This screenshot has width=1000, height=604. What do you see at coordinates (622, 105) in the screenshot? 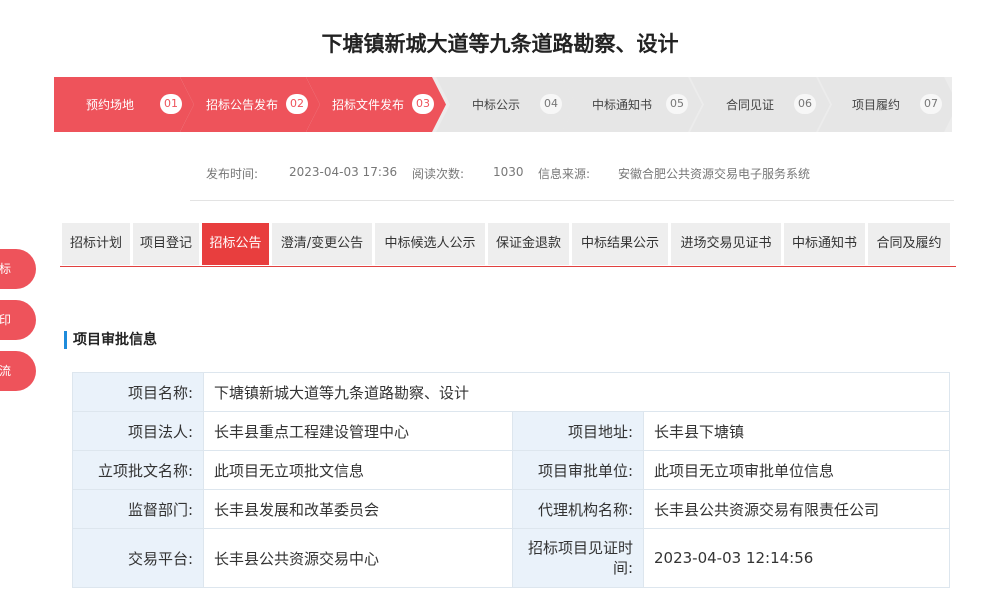
I see `step-label: 中标通知书` at bounding box center [622, 105].